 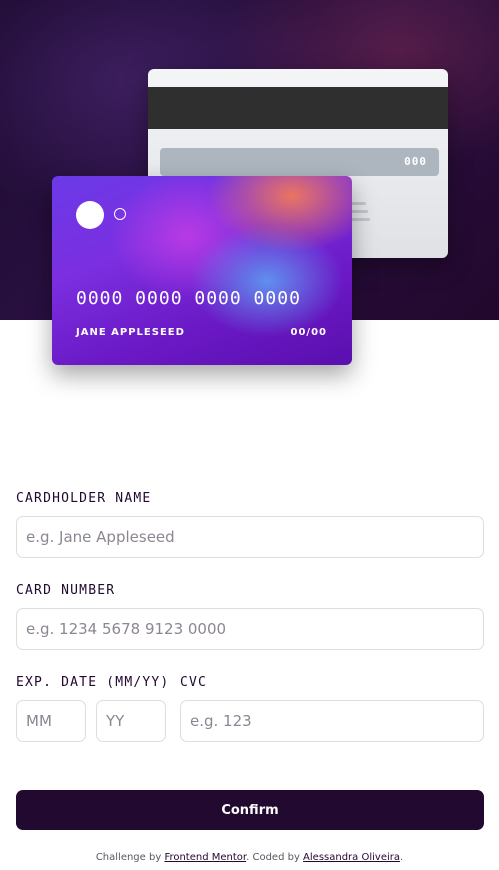 I want to click on card-logo-circle-icon, so click(x=90, y=215).